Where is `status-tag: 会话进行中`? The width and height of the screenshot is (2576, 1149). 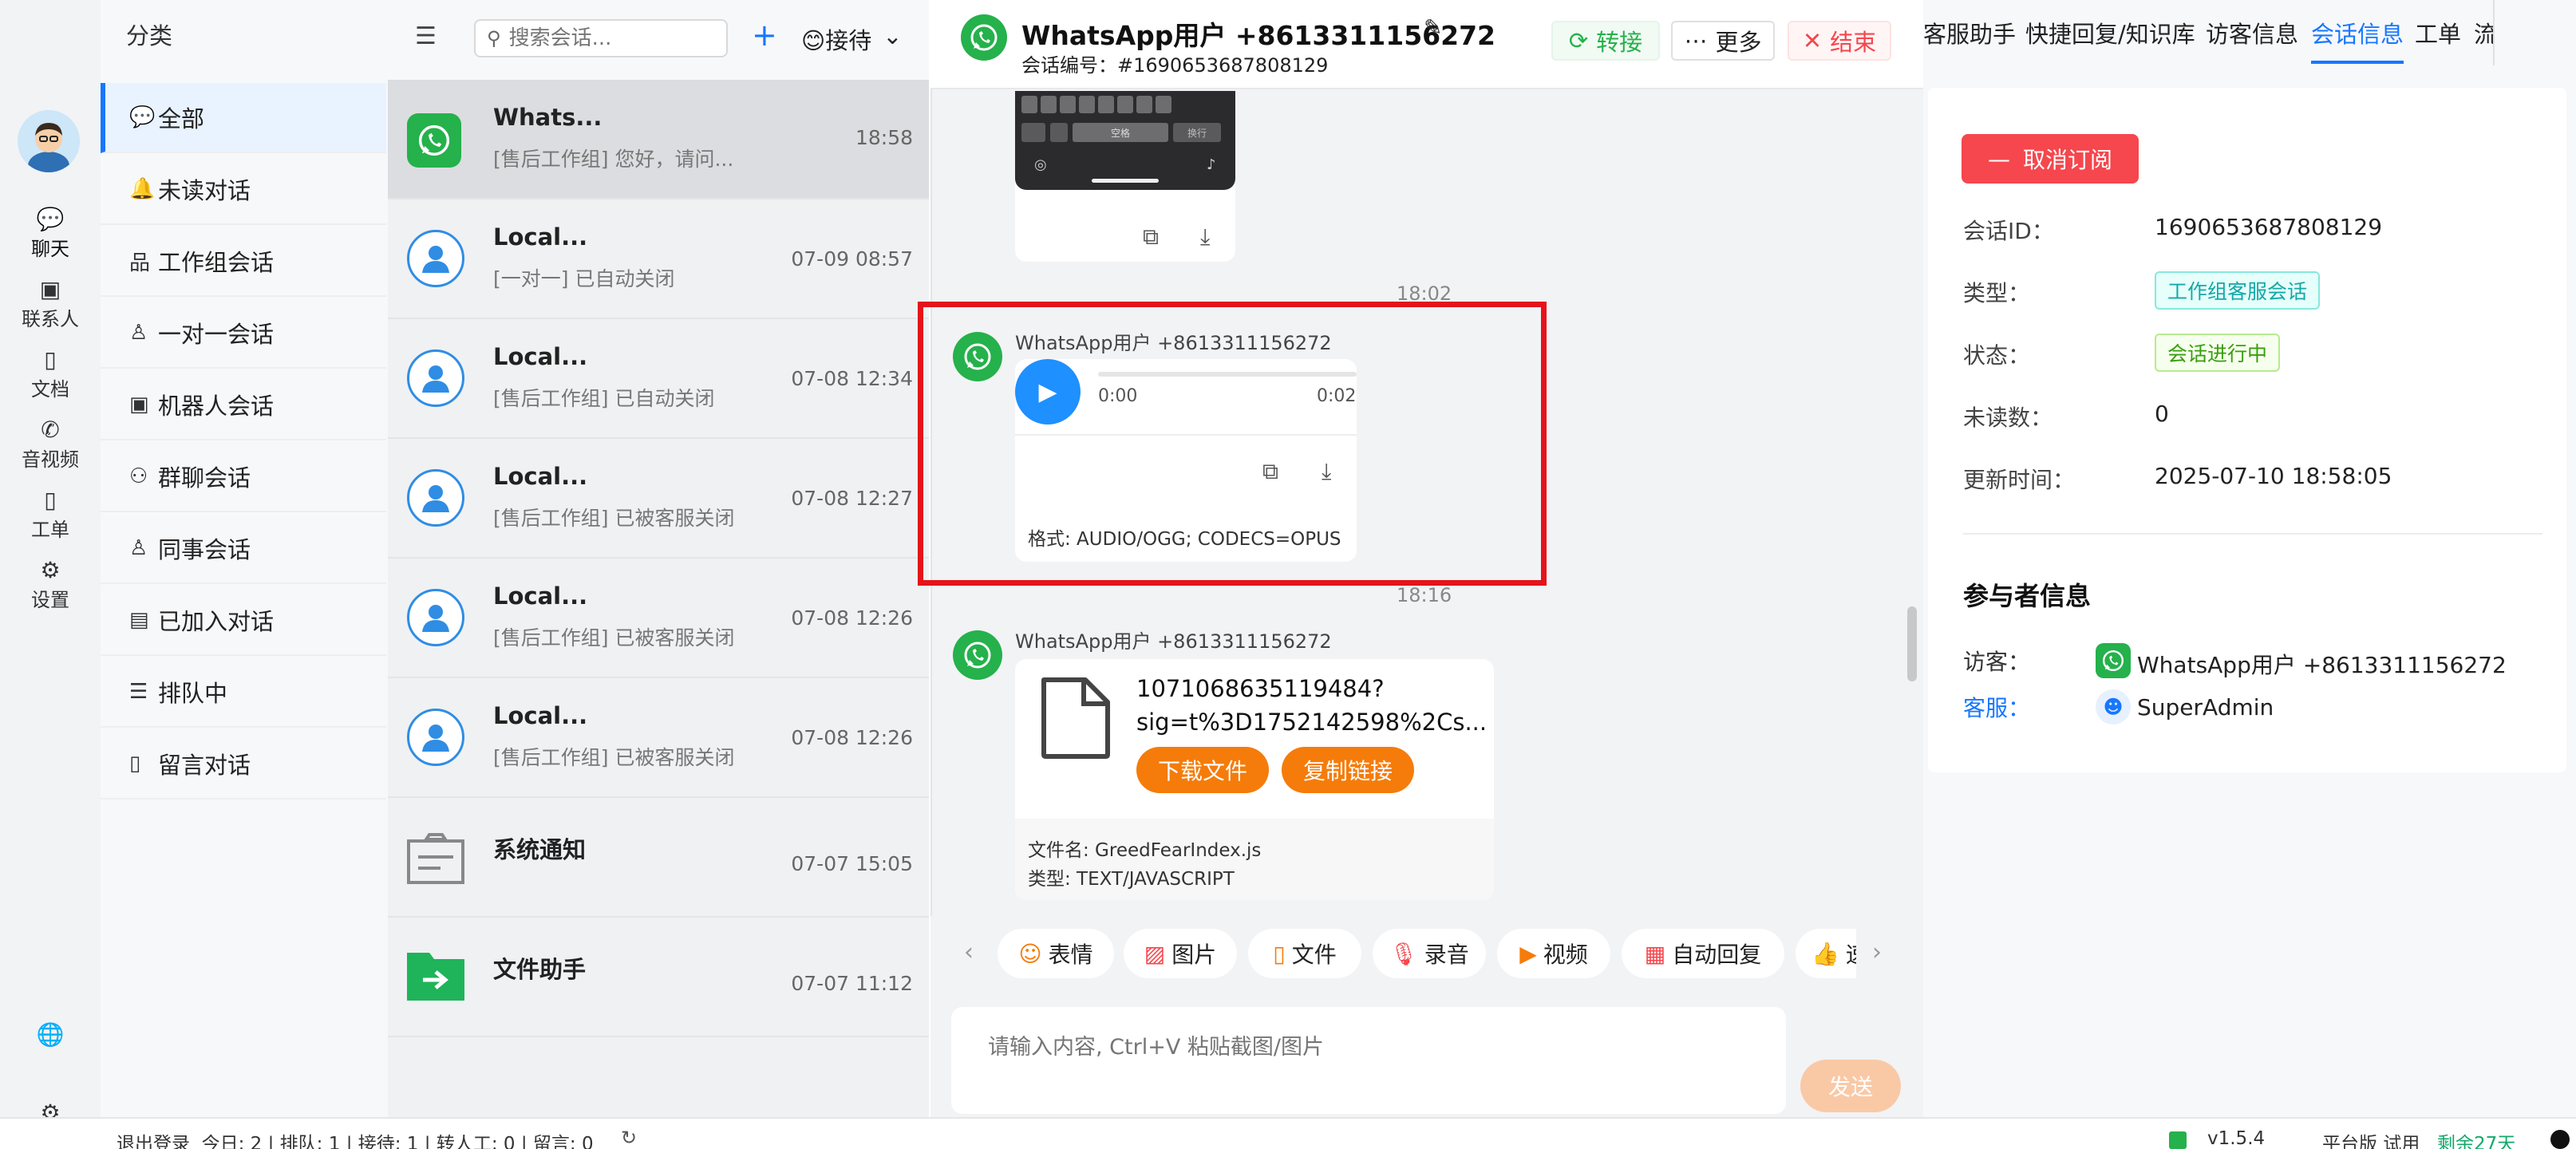
status-tag: 会话进行中 is located at coordinates (2218, 353).